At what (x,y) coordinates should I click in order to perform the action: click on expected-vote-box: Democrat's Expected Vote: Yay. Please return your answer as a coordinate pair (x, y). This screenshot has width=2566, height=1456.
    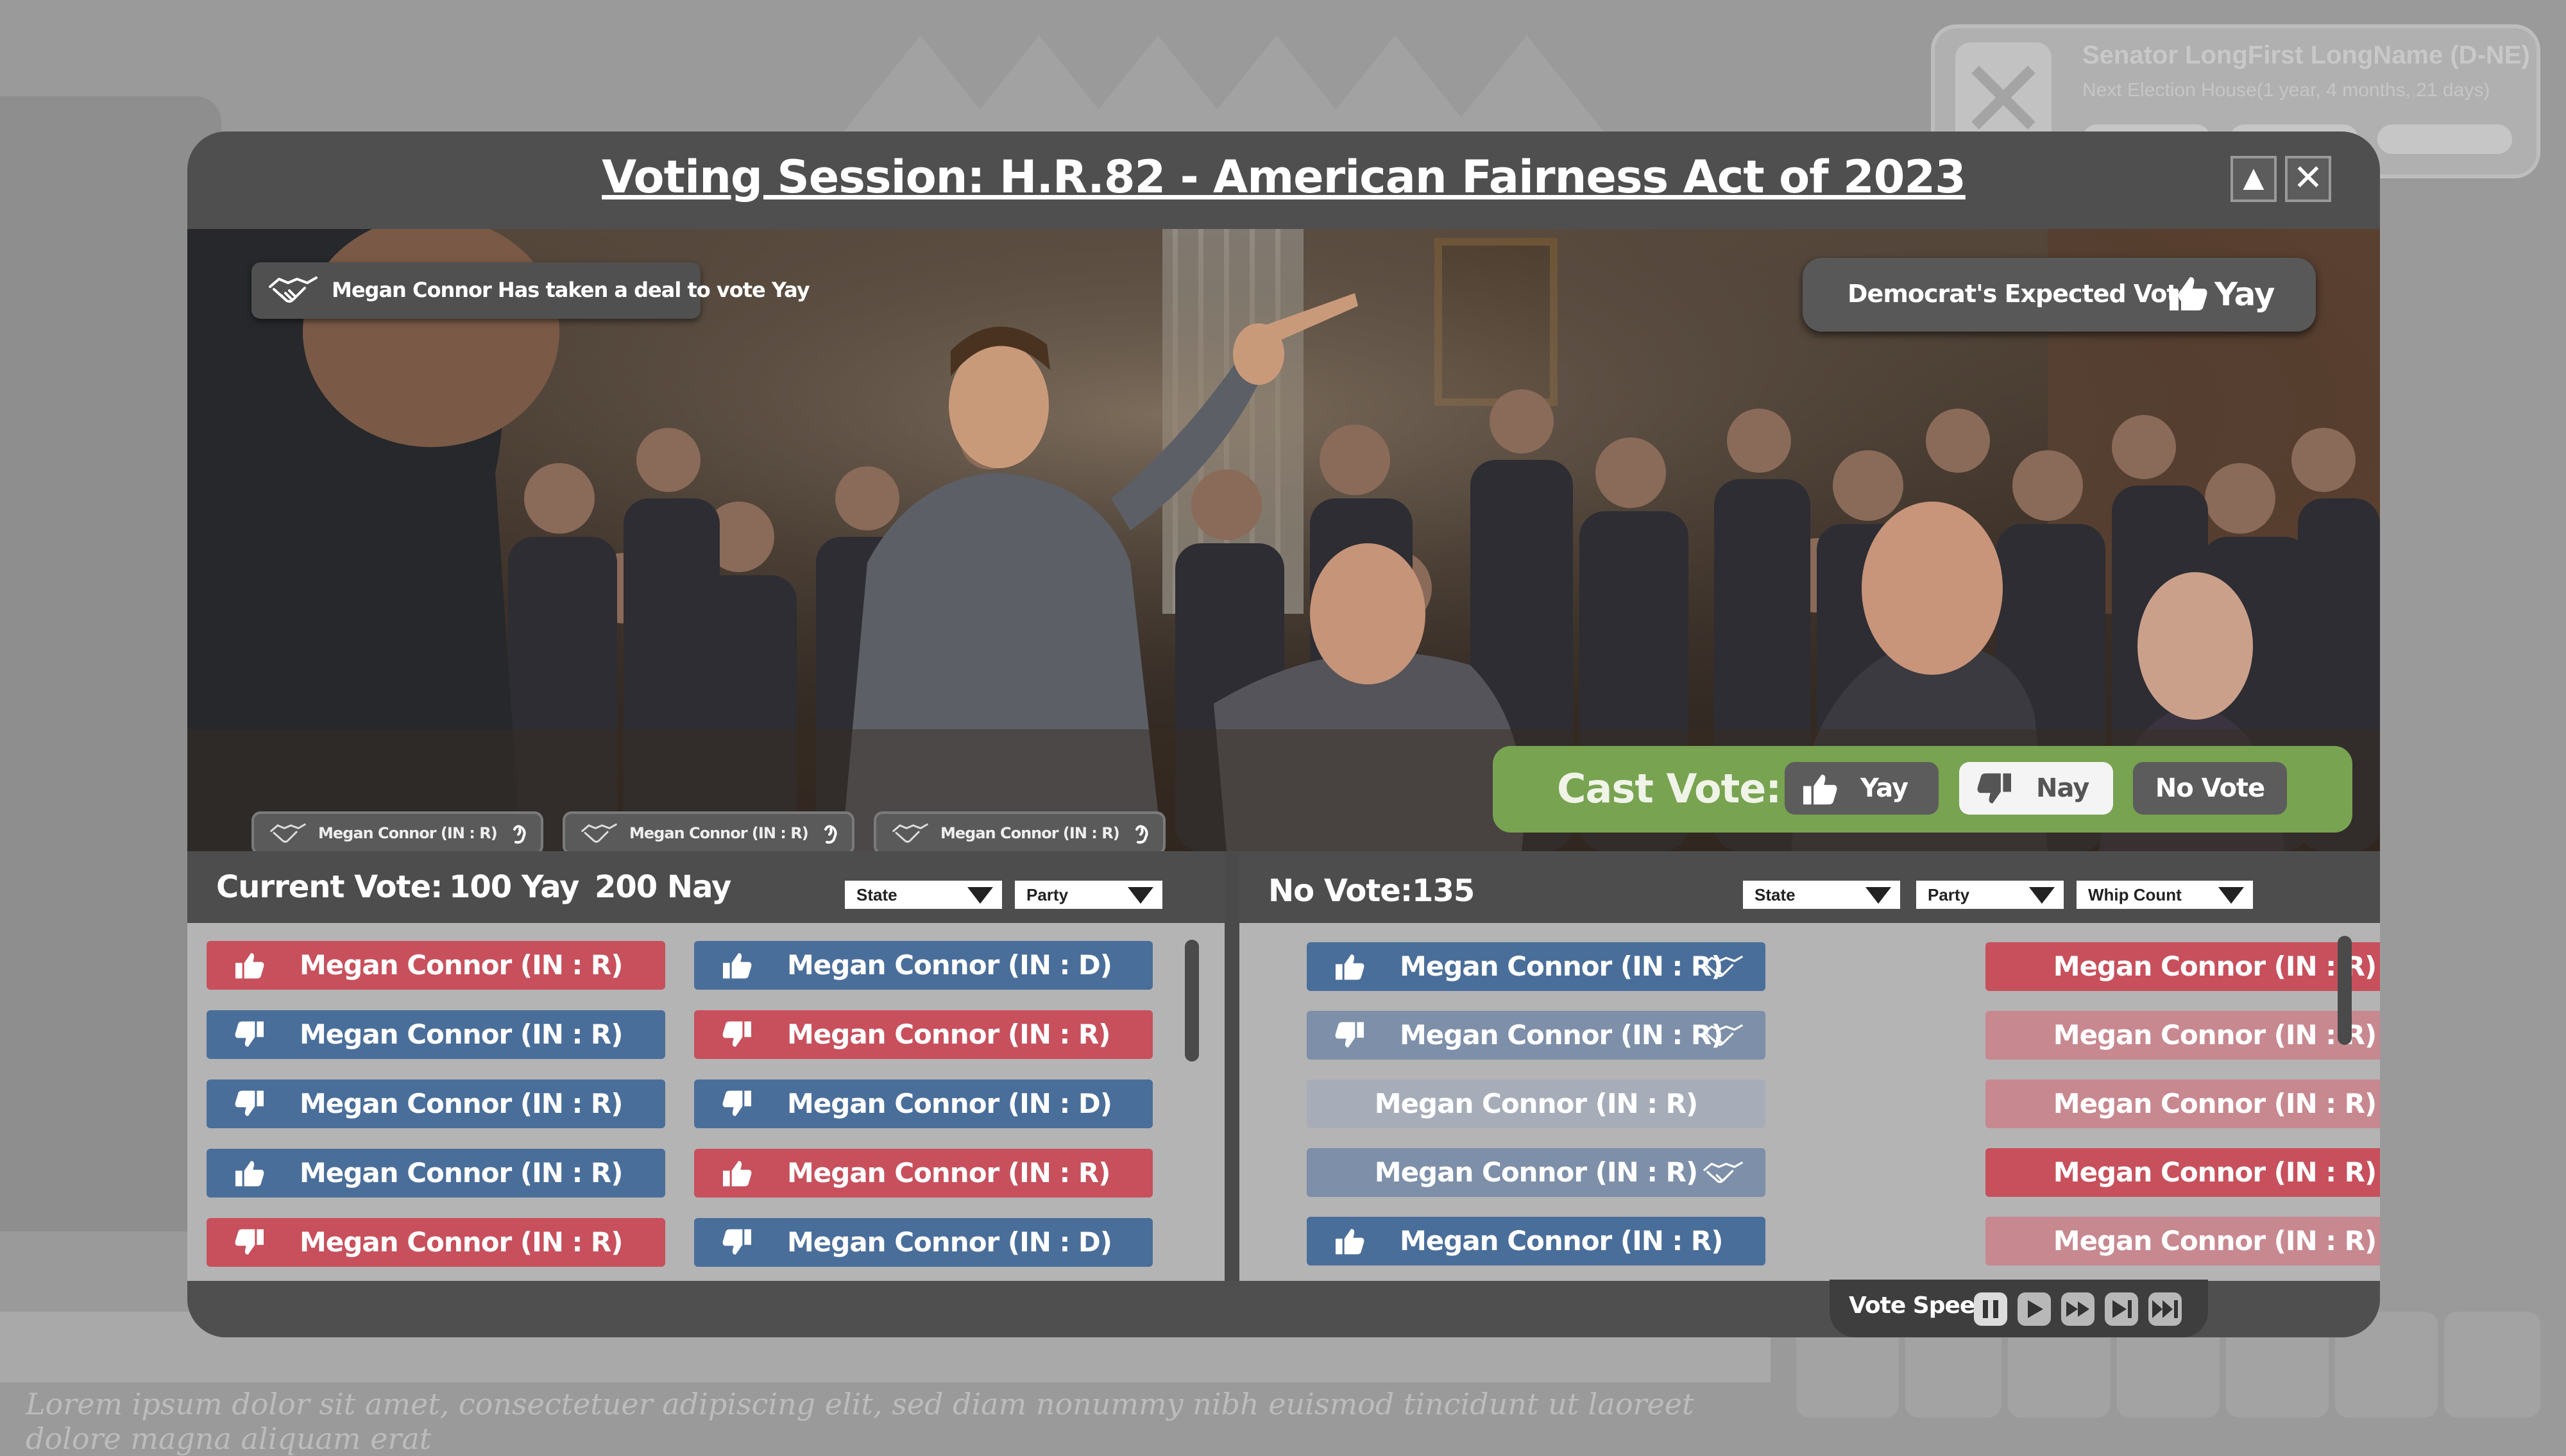
    Looking at the image, I should click on (2059, 295).